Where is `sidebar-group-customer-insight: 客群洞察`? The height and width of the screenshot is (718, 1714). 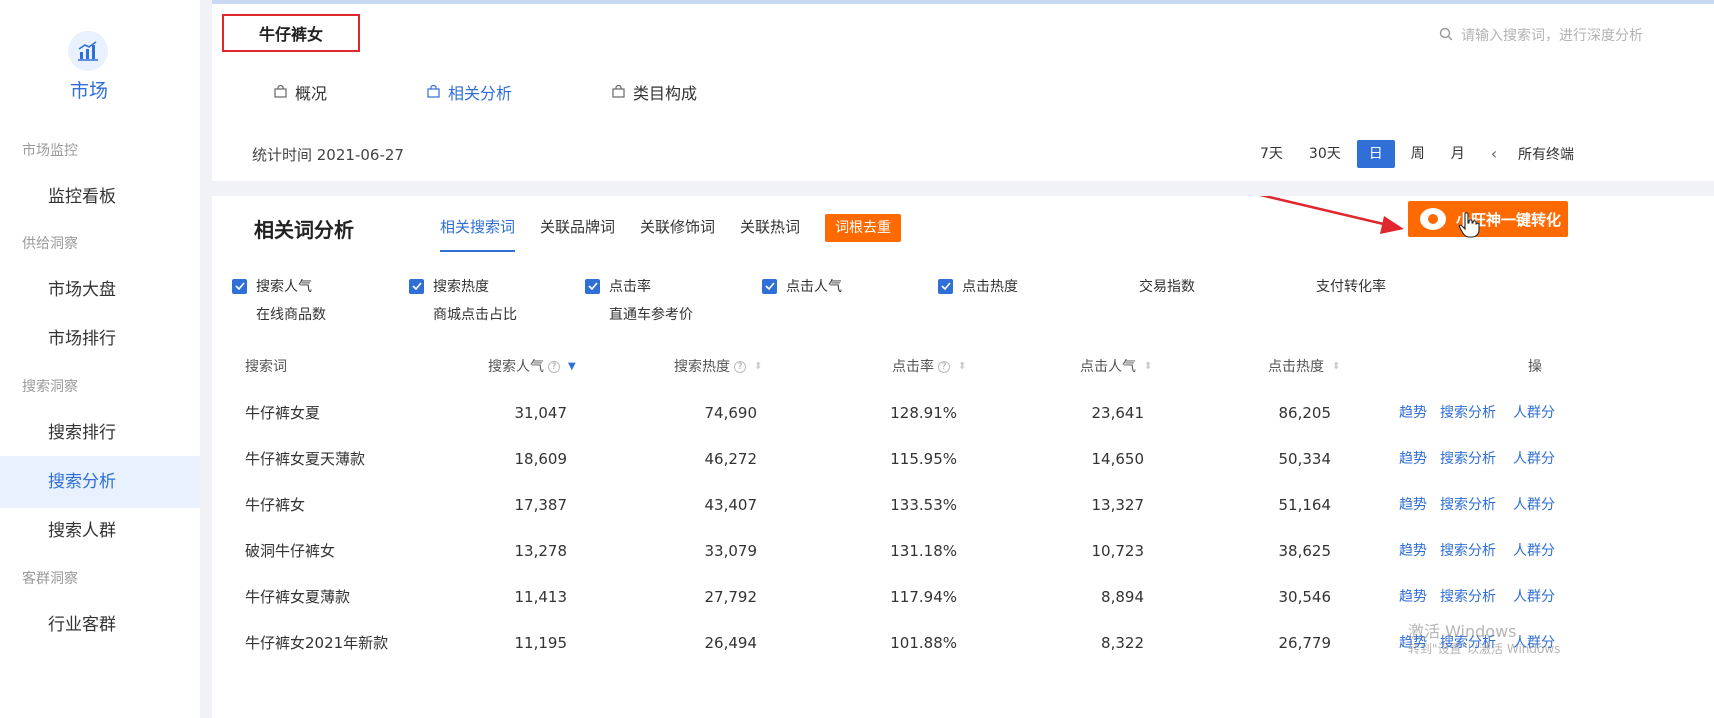
sidebar-group-customer-insight: 客群洞察 is located at coordinates (50, 579).